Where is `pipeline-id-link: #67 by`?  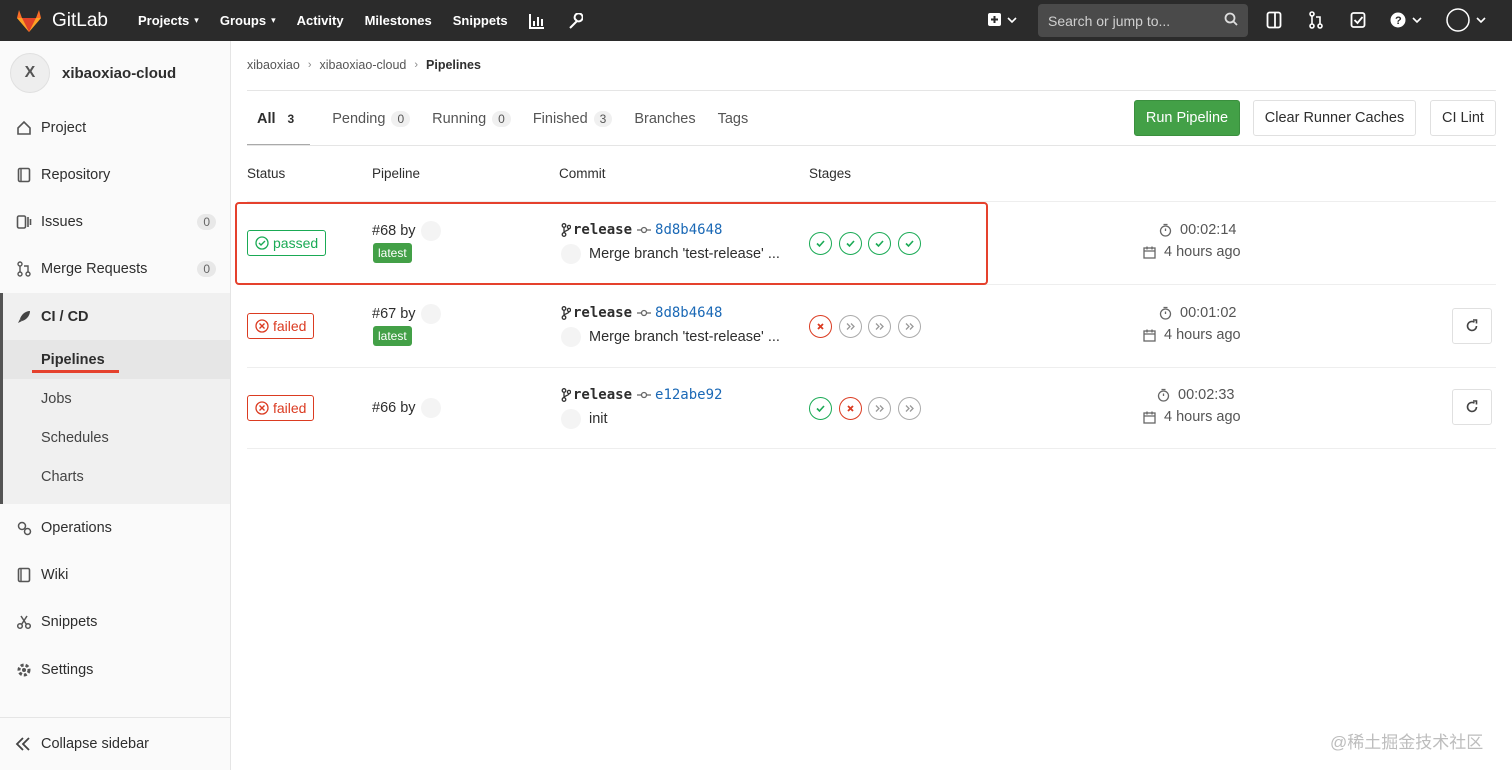 pipeline-id-link: #67 by is located at coordinates (406, 314).